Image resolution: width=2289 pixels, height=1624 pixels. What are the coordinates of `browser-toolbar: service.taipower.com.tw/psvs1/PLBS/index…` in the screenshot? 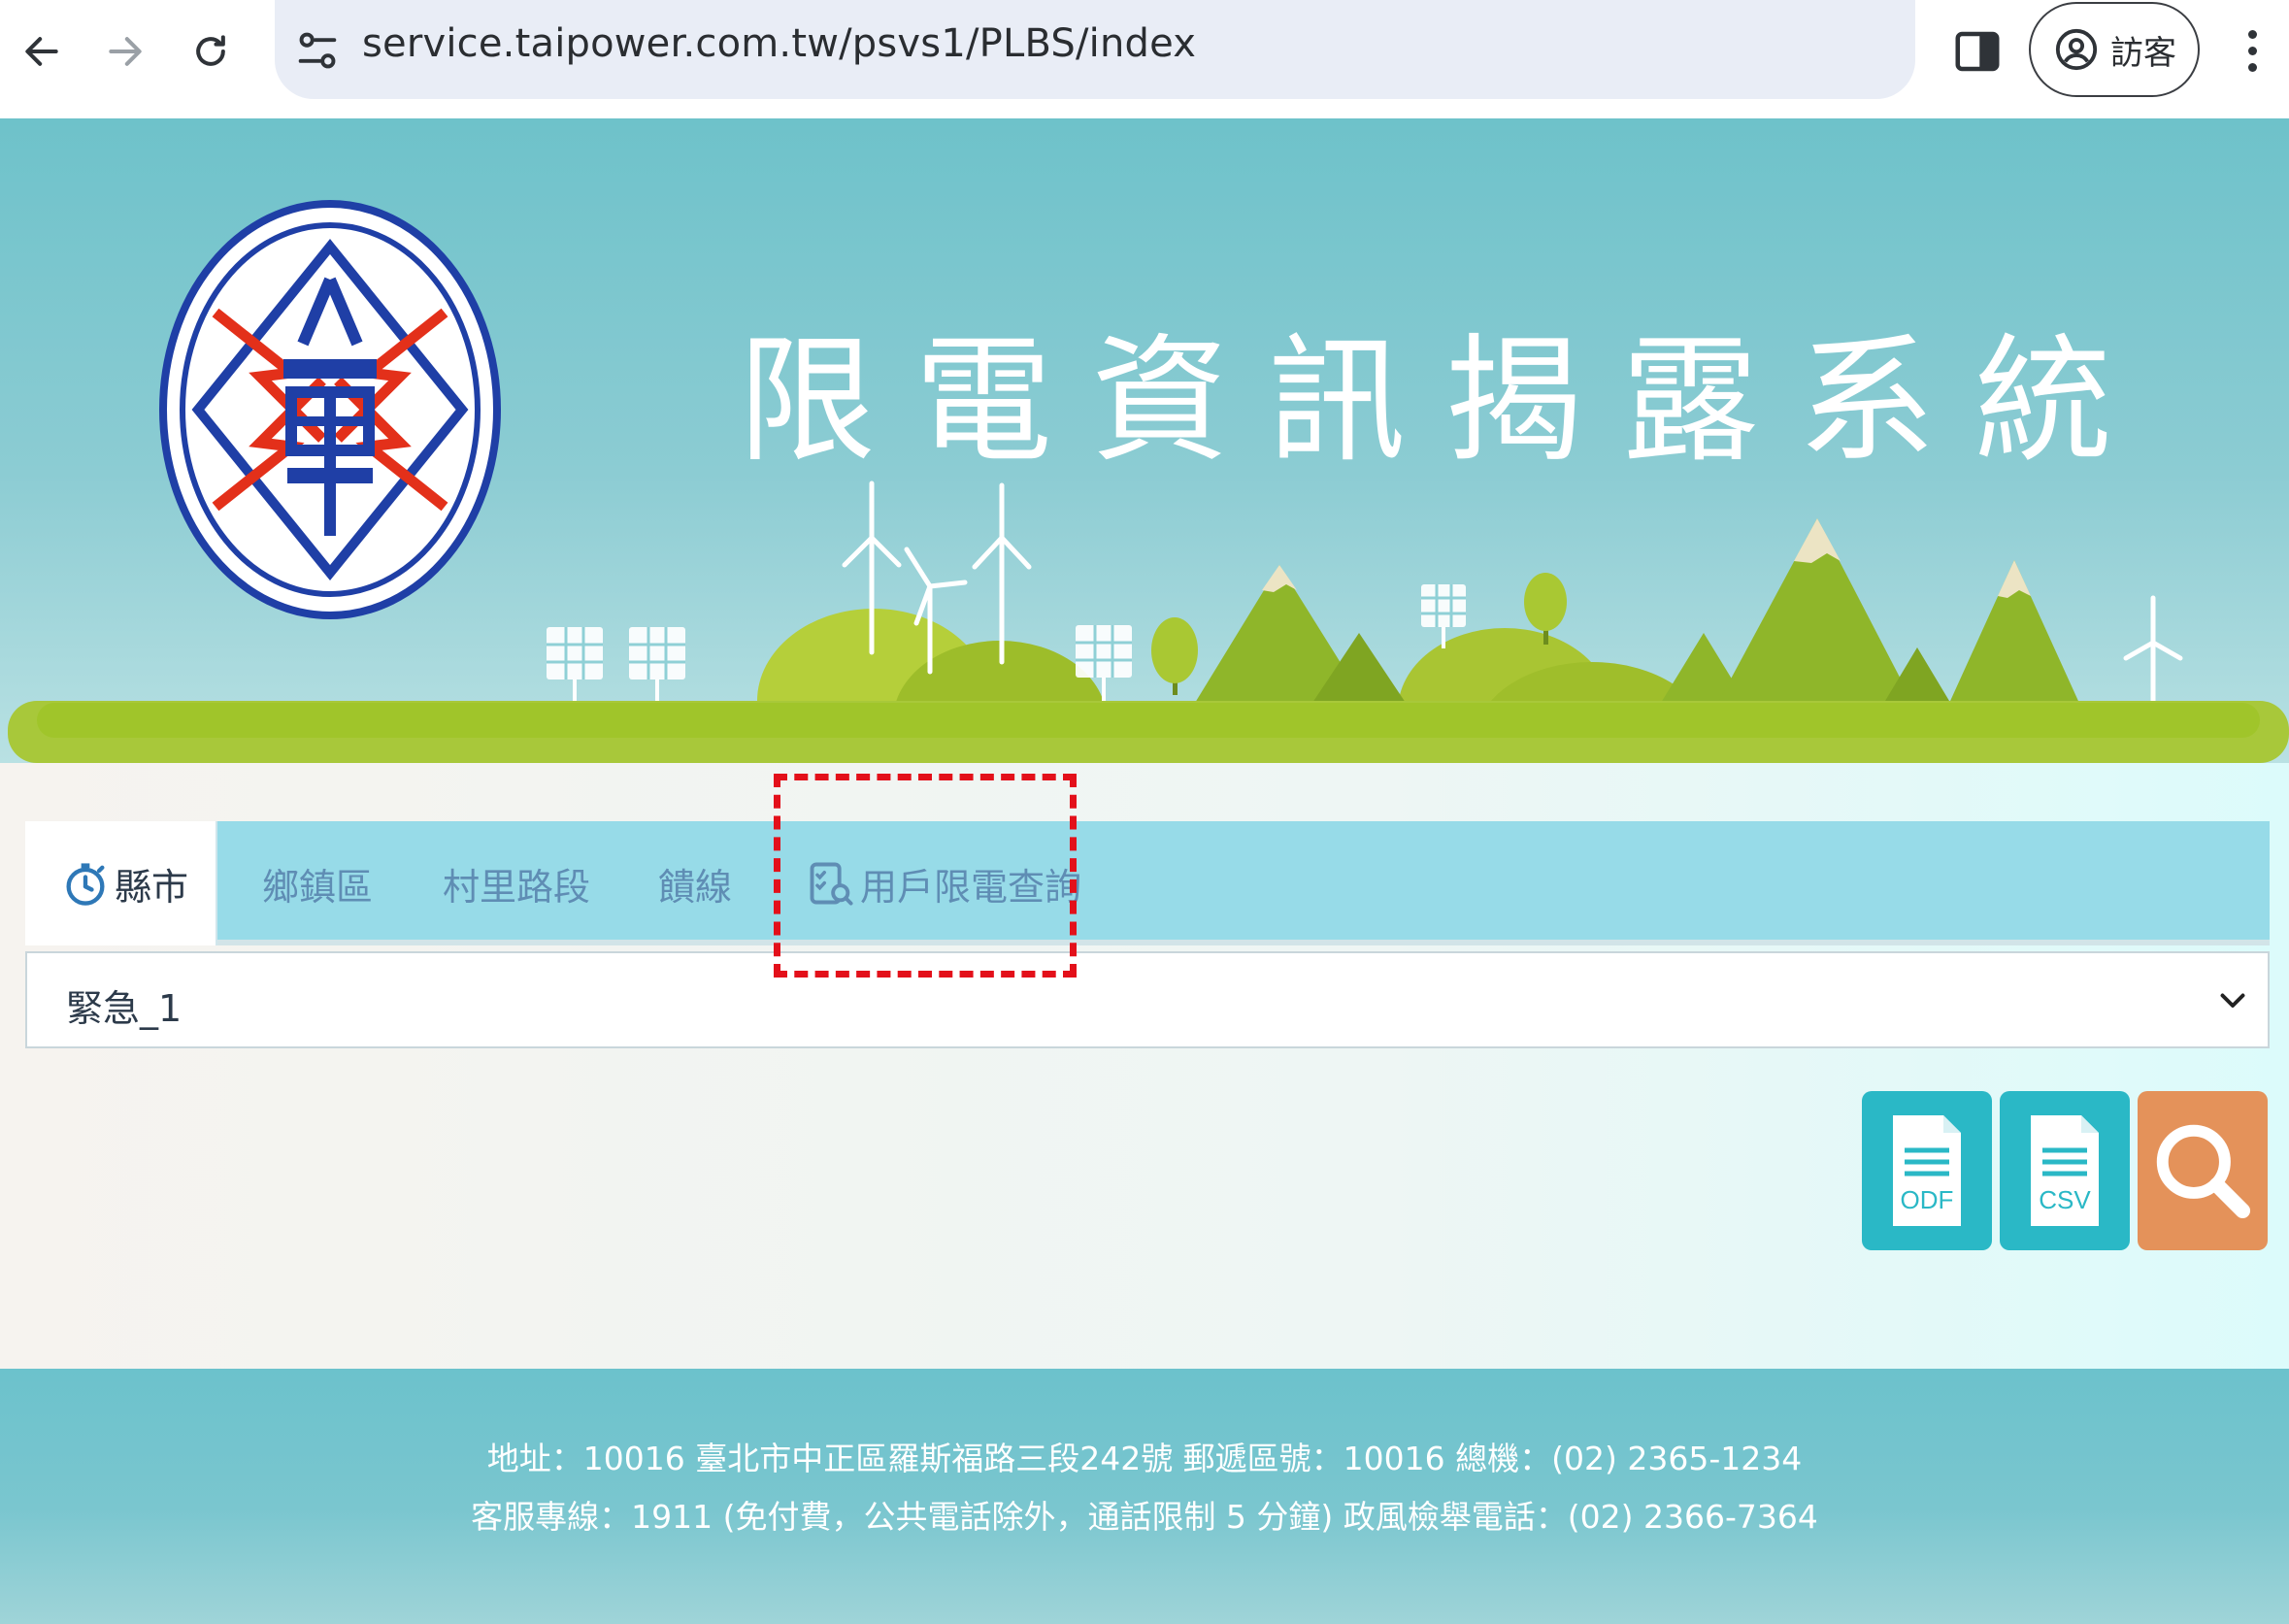 It's located at (1145, 60).